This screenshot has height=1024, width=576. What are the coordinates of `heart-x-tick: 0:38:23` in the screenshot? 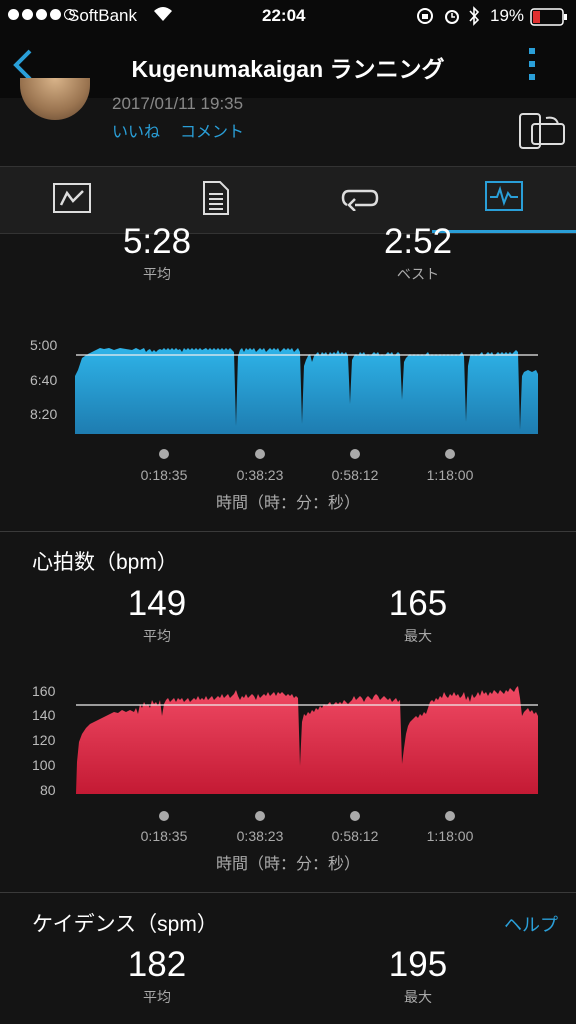 It's located at (260, 836).